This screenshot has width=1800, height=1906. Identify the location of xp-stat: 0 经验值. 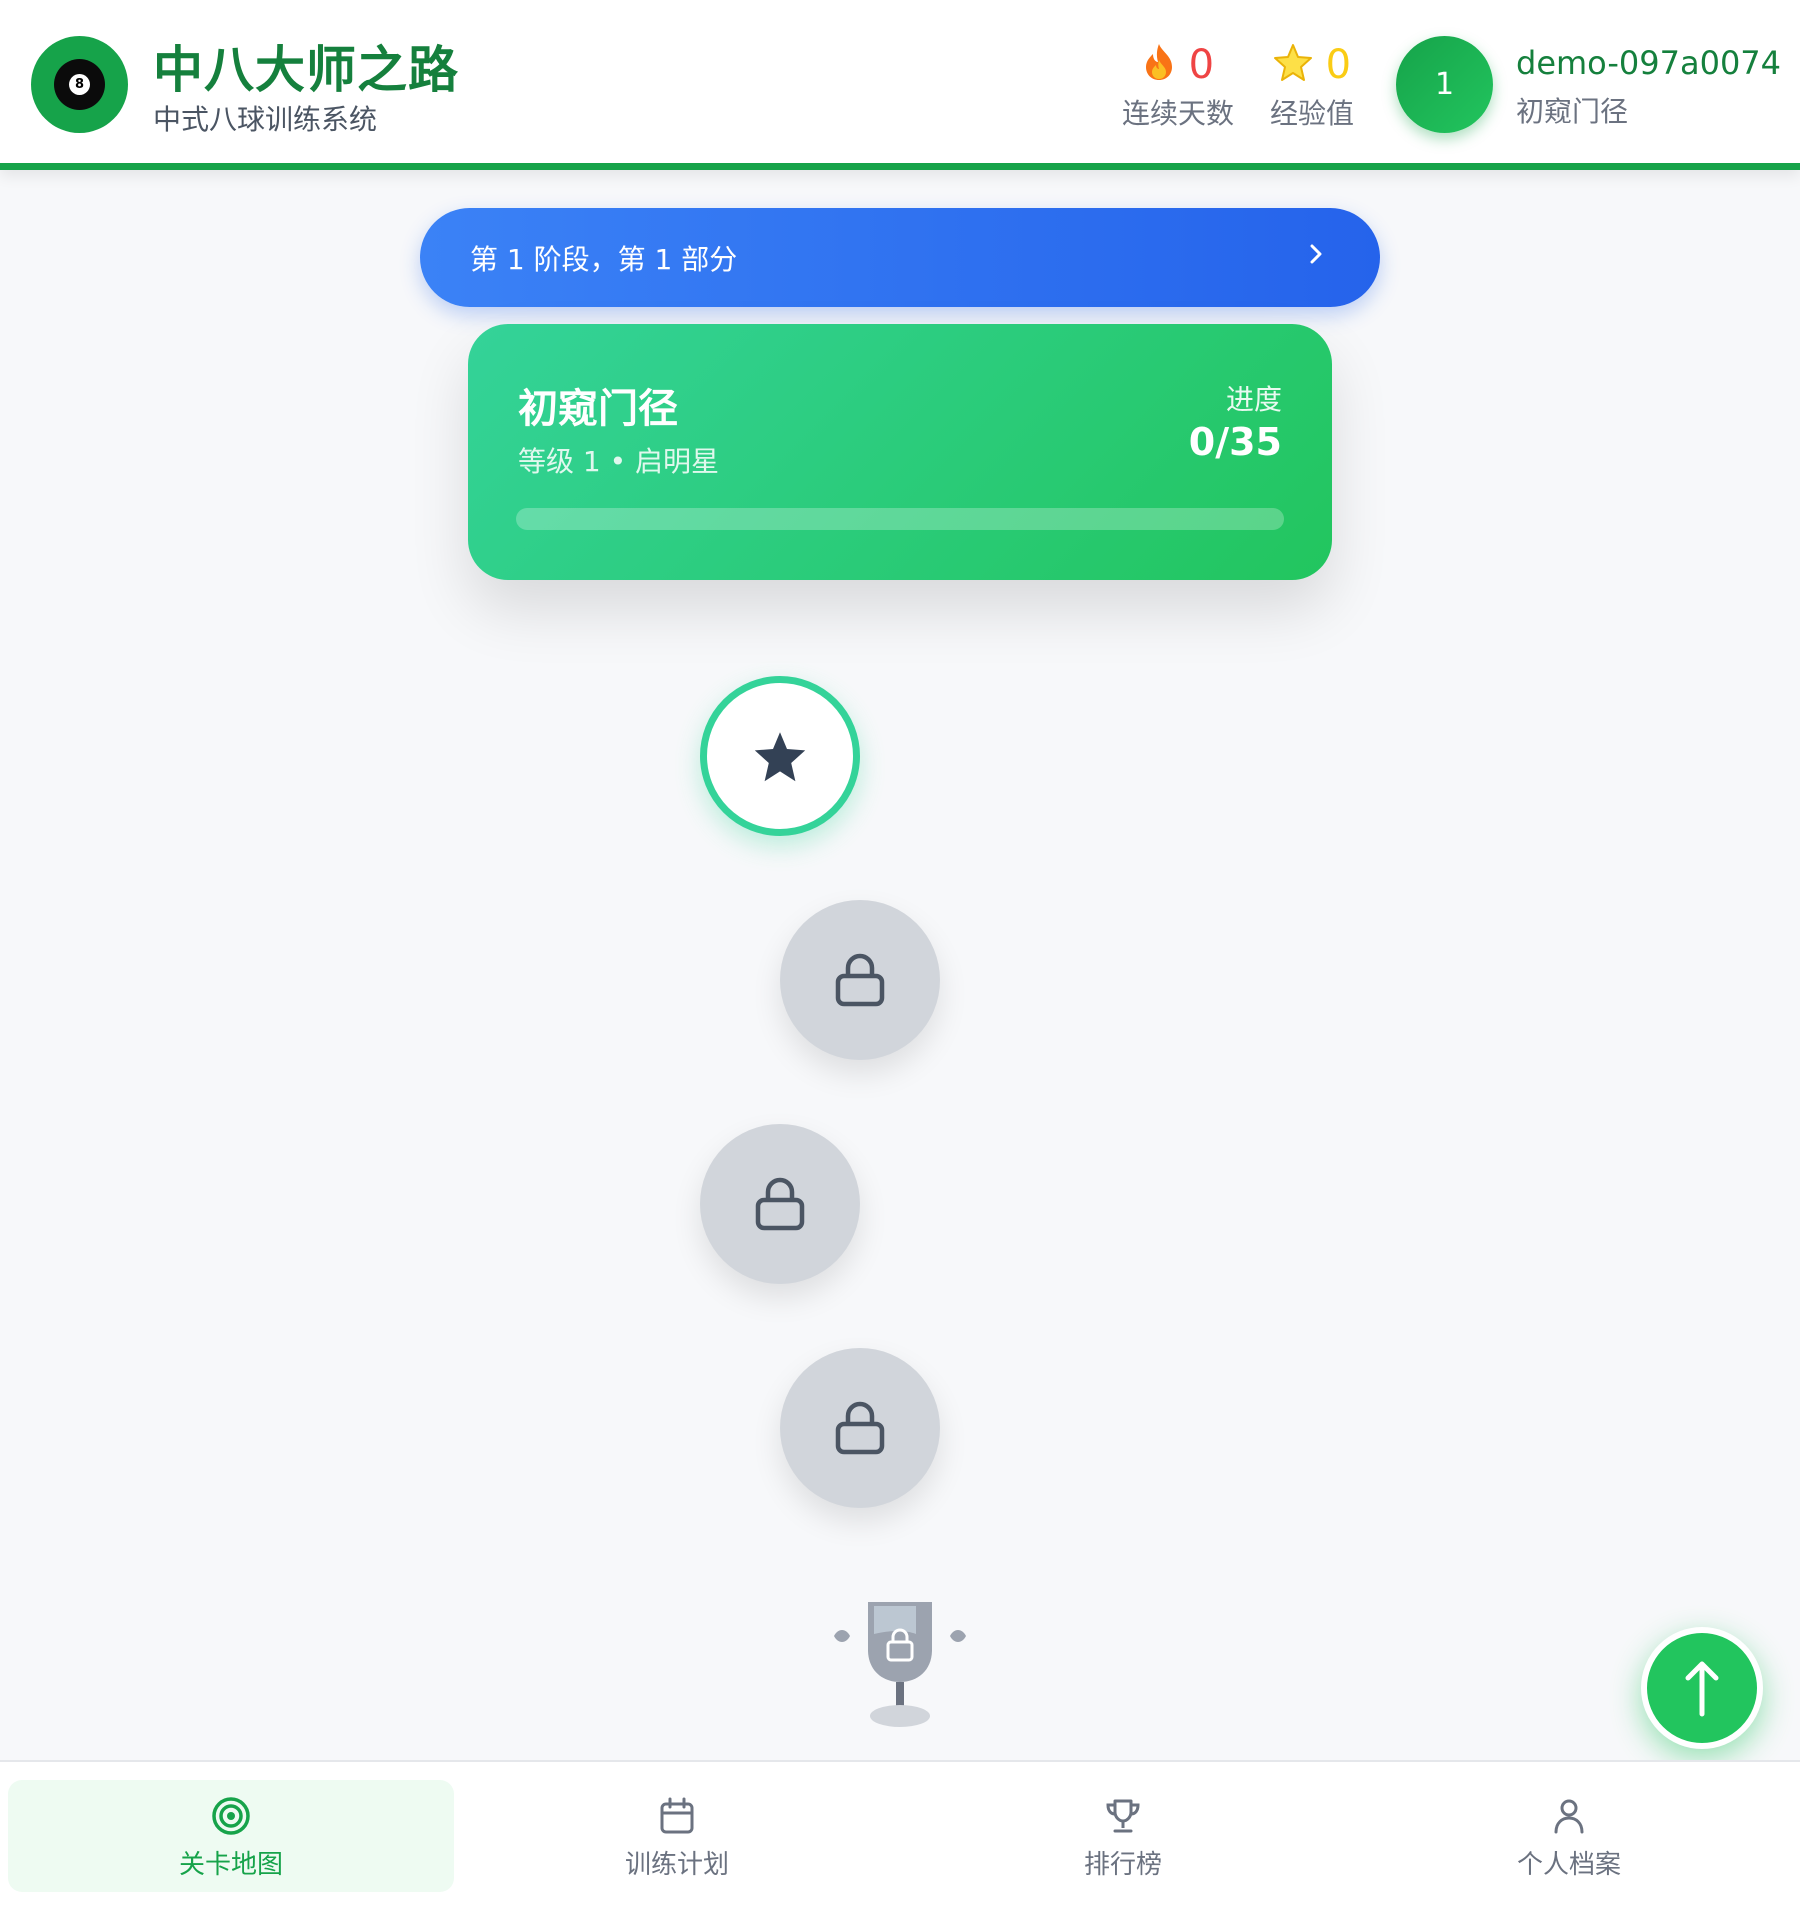
(1312, 86).